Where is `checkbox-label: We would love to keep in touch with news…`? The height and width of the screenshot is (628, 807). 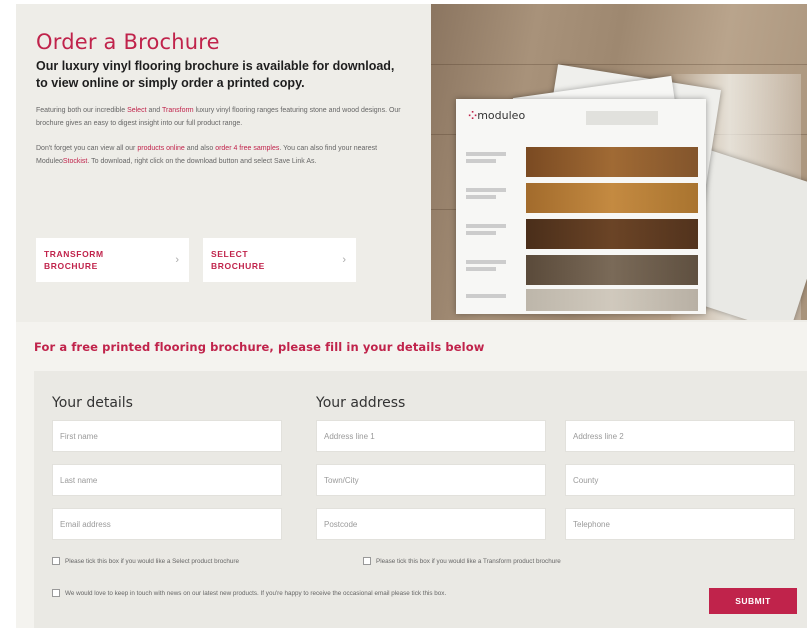 checkbox-label: We would love to keep in touch with news… is located at coordinates (256, 593).